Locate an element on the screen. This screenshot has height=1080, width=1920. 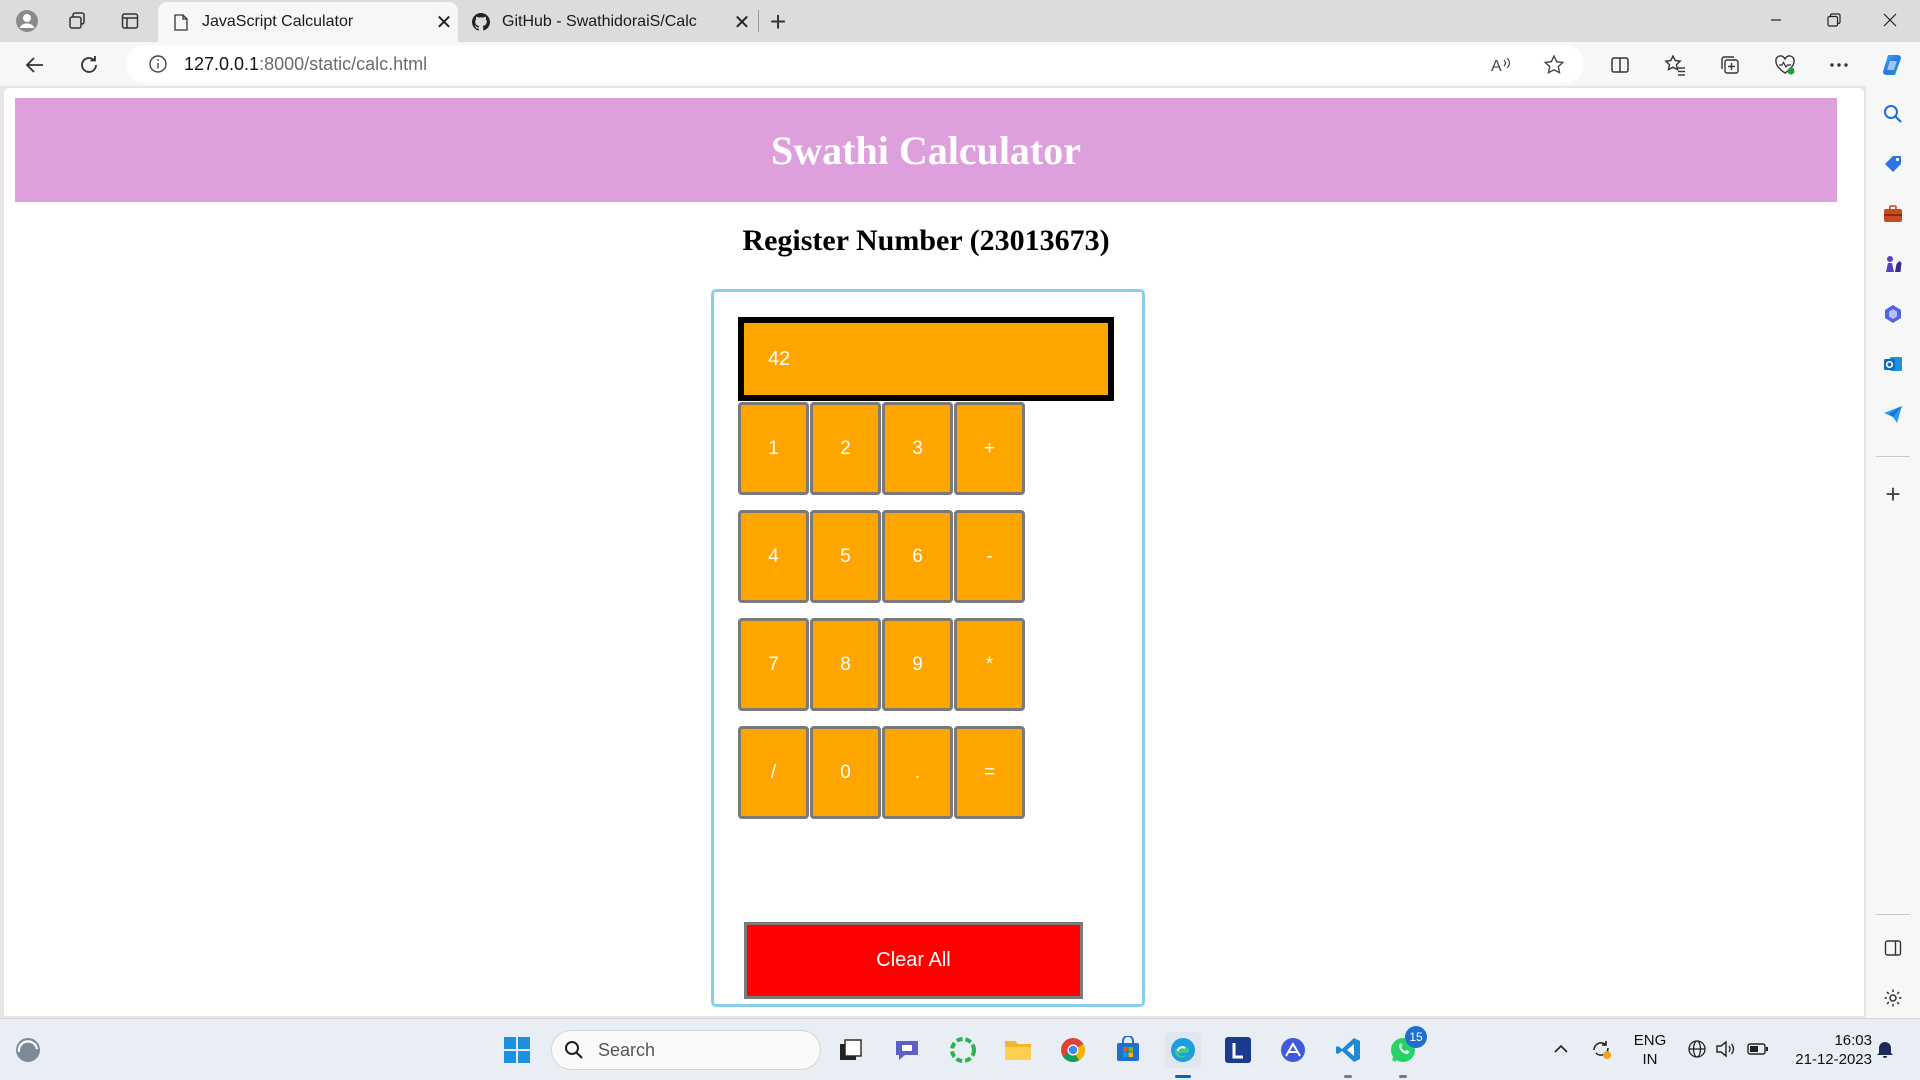
calculator-display: 42 is located at coordinates (926, 359).